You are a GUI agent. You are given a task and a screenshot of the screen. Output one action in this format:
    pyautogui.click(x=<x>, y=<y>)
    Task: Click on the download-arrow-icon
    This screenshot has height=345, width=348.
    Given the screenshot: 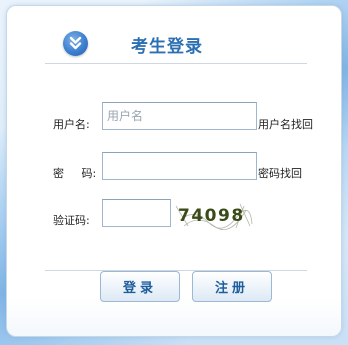 What is the action you would take?
    pyautogui.click(x=75, y=43)
    